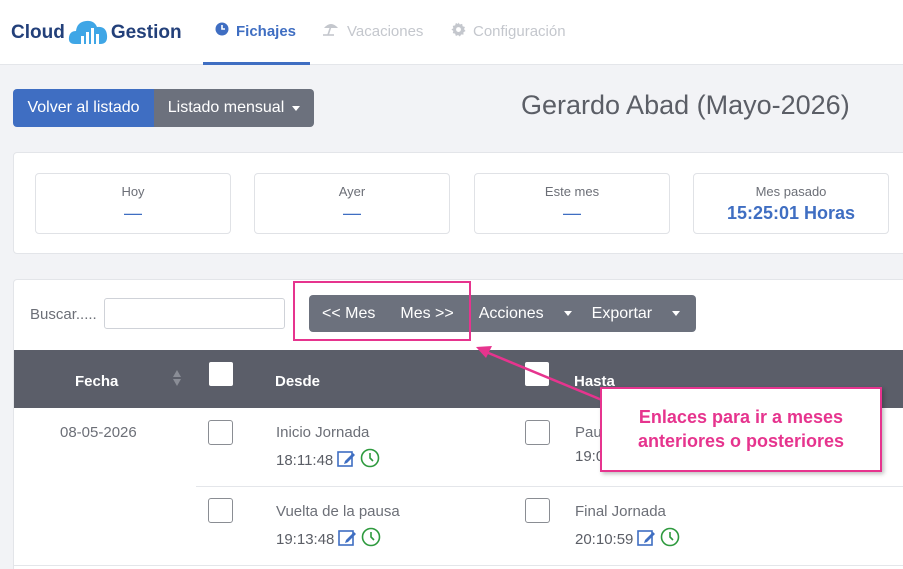 This screenshot has height=569, width=903. I want to click on column-header-fecha: Fecha, so click(96, 381).